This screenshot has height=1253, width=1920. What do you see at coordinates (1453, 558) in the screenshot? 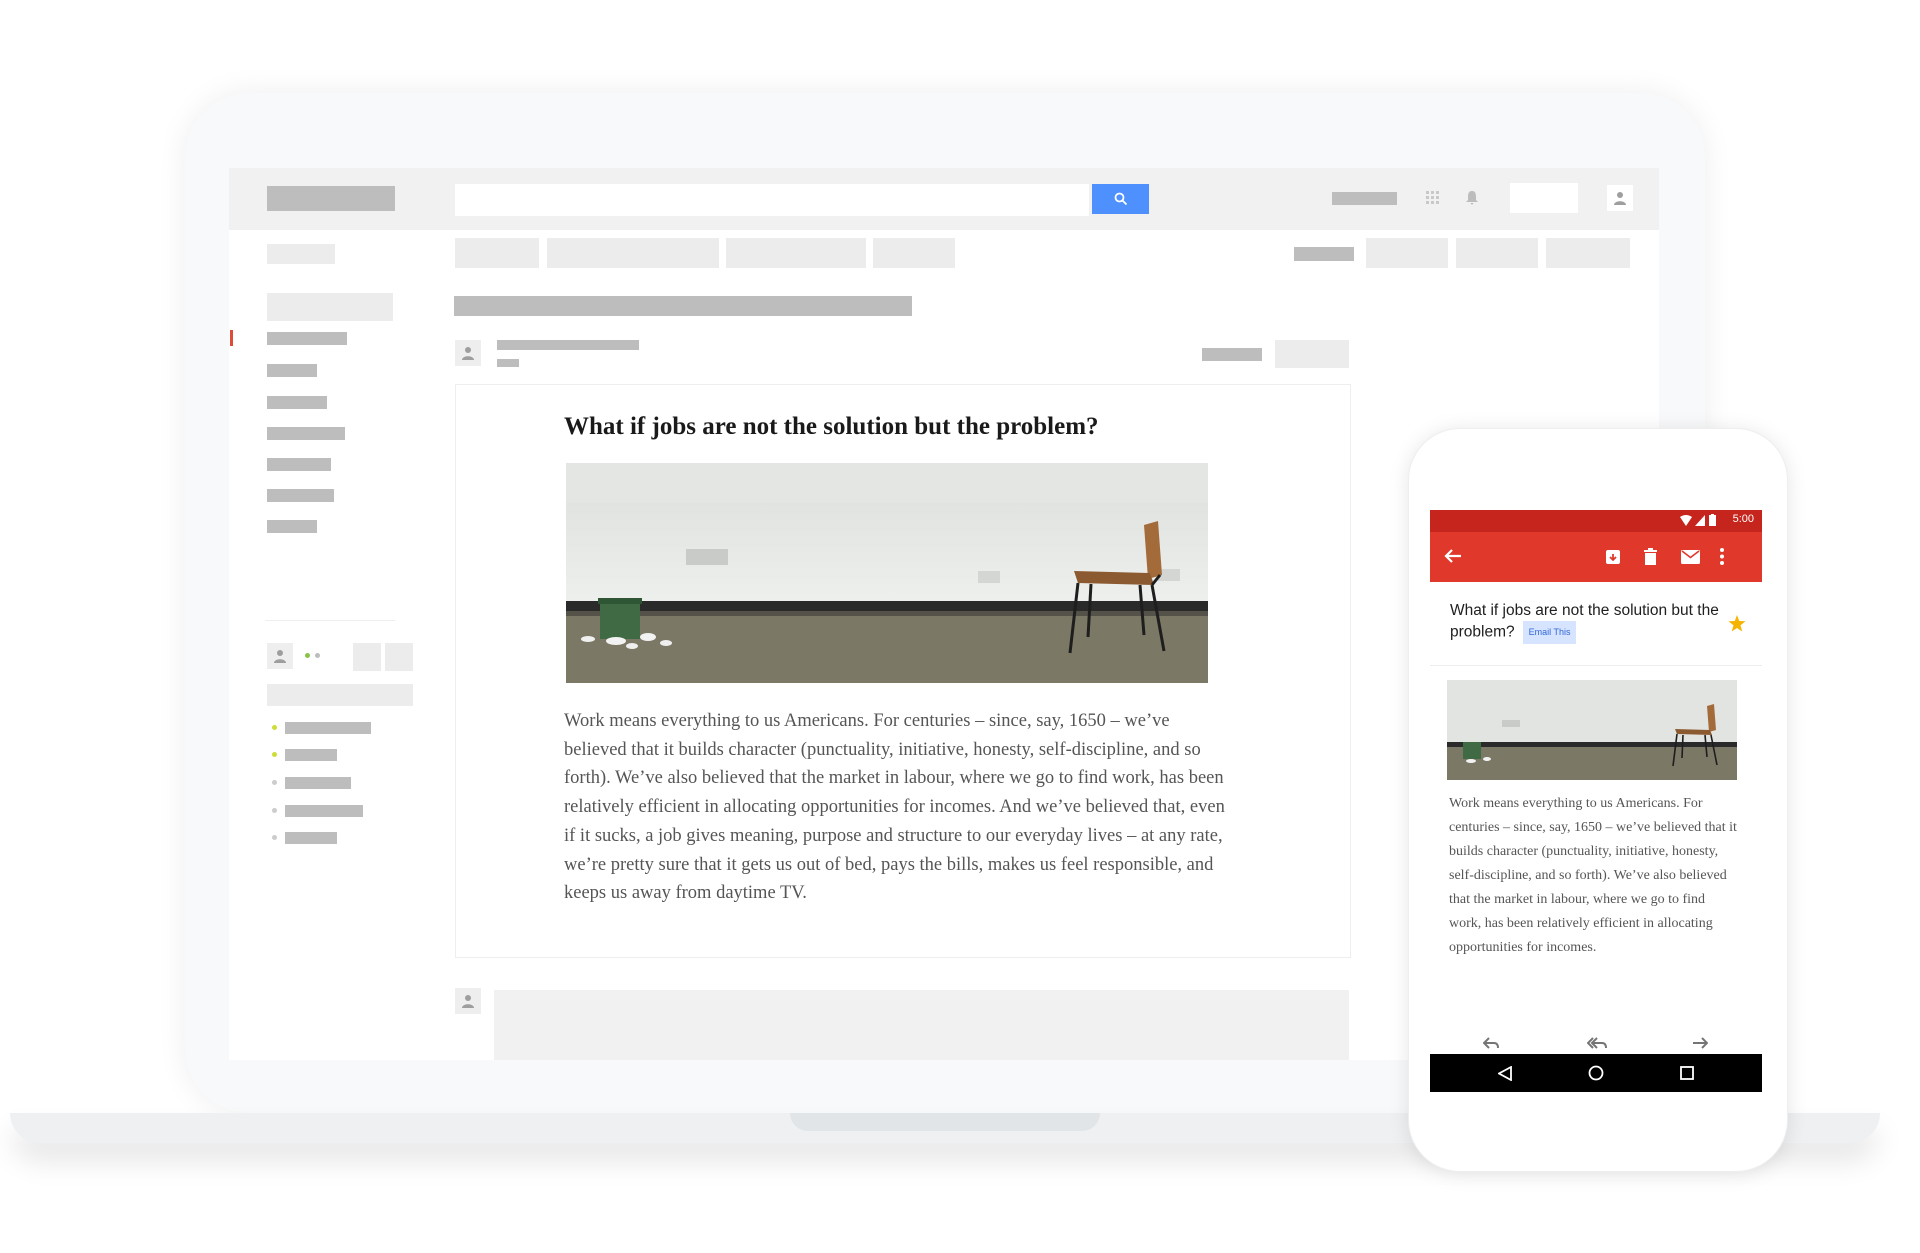
I see `arrow-back-icon` at bounding box center [1453, 558].